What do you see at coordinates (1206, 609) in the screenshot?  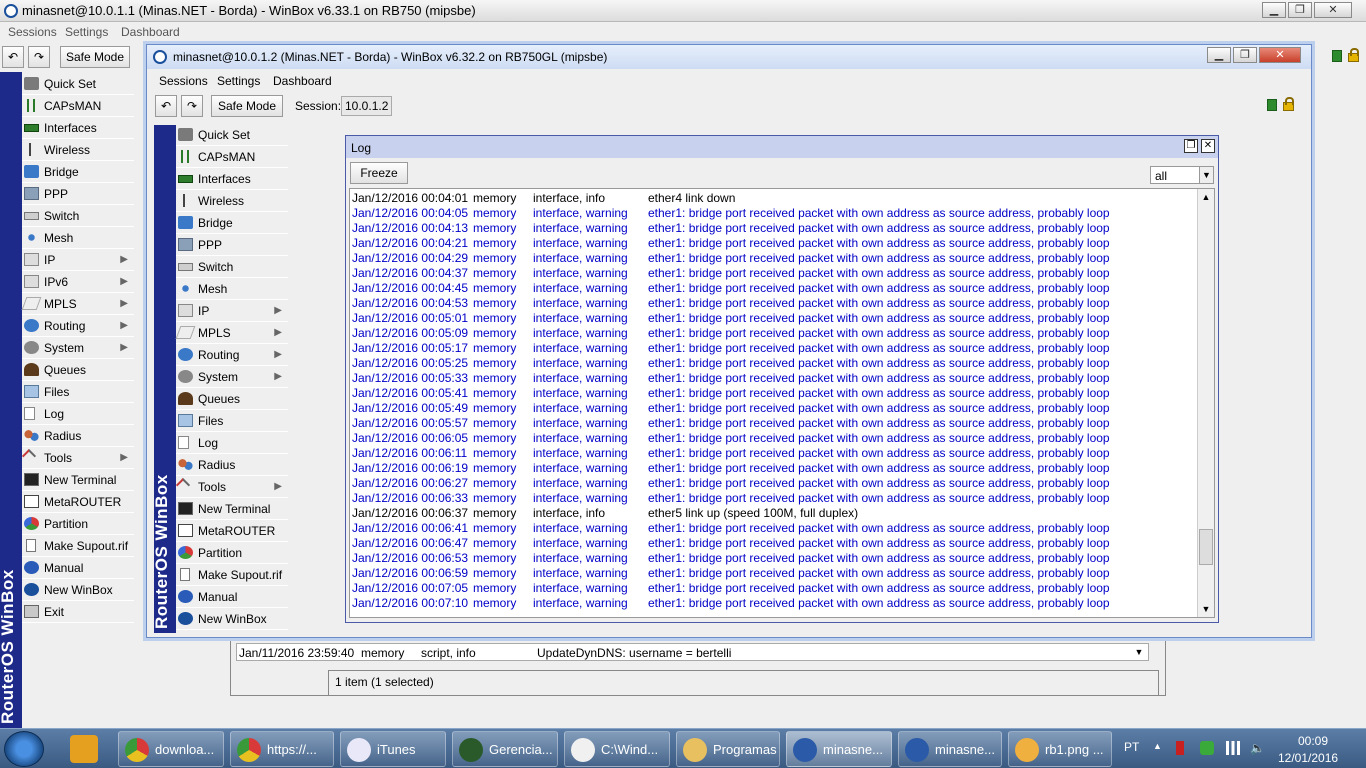 I see `scroll-down-icon: ▼` at bounding box center [1206, 609].